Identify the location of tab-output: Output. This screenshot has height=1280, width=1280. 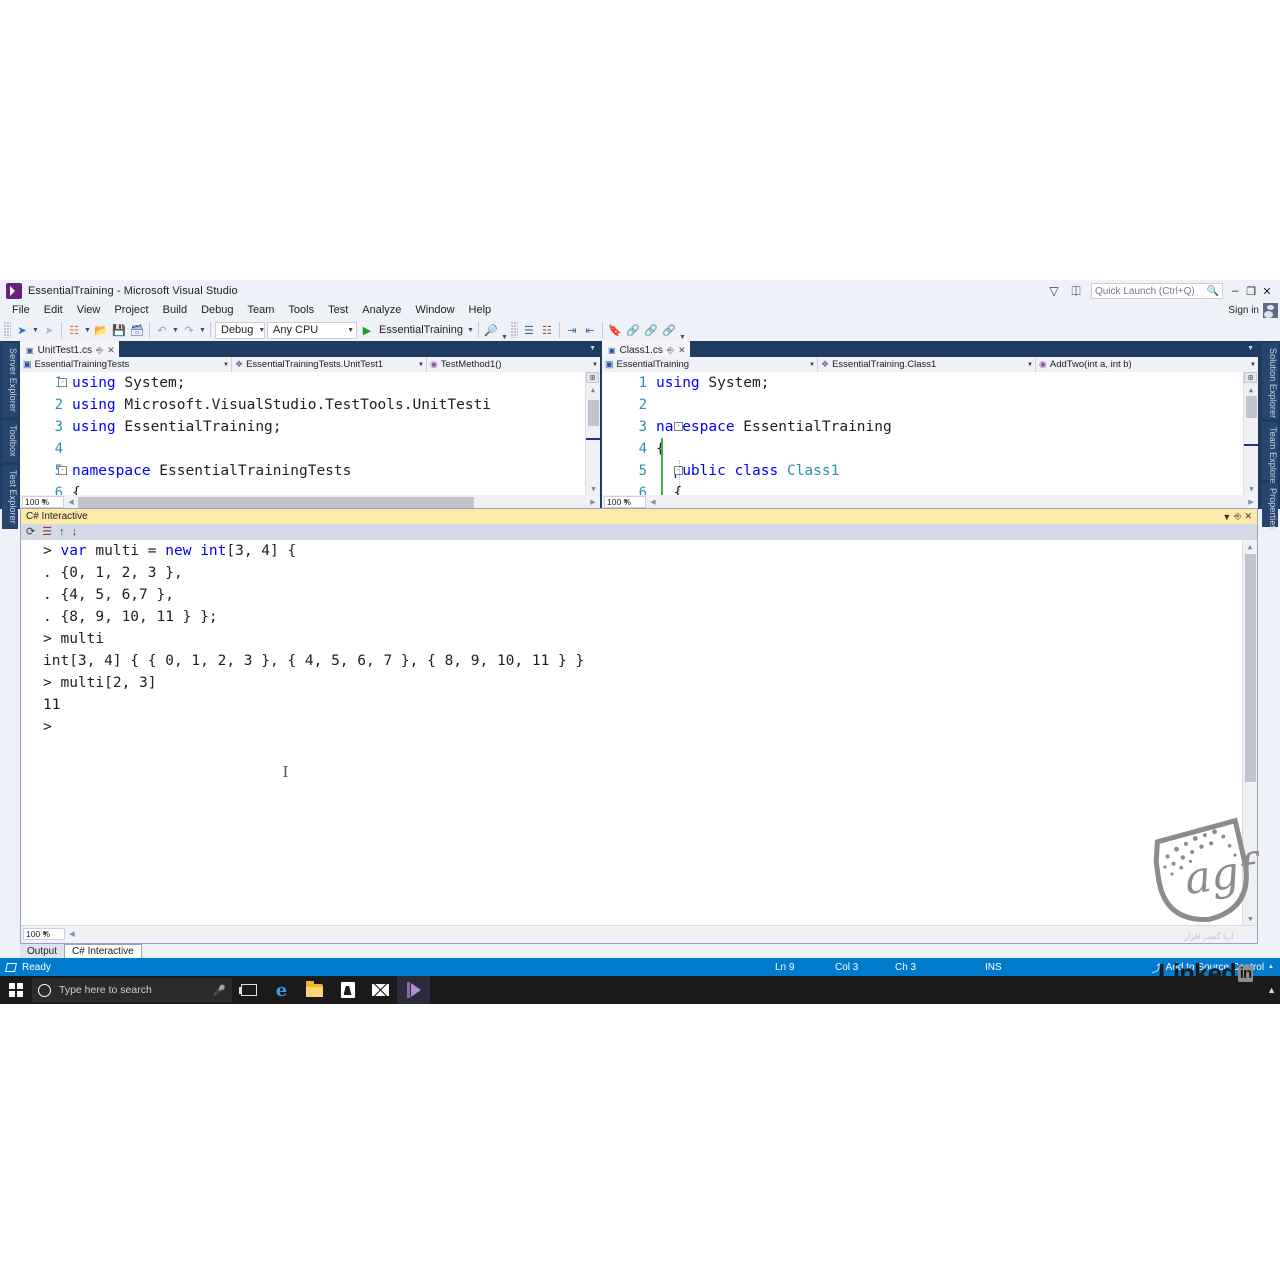
(42, 951).